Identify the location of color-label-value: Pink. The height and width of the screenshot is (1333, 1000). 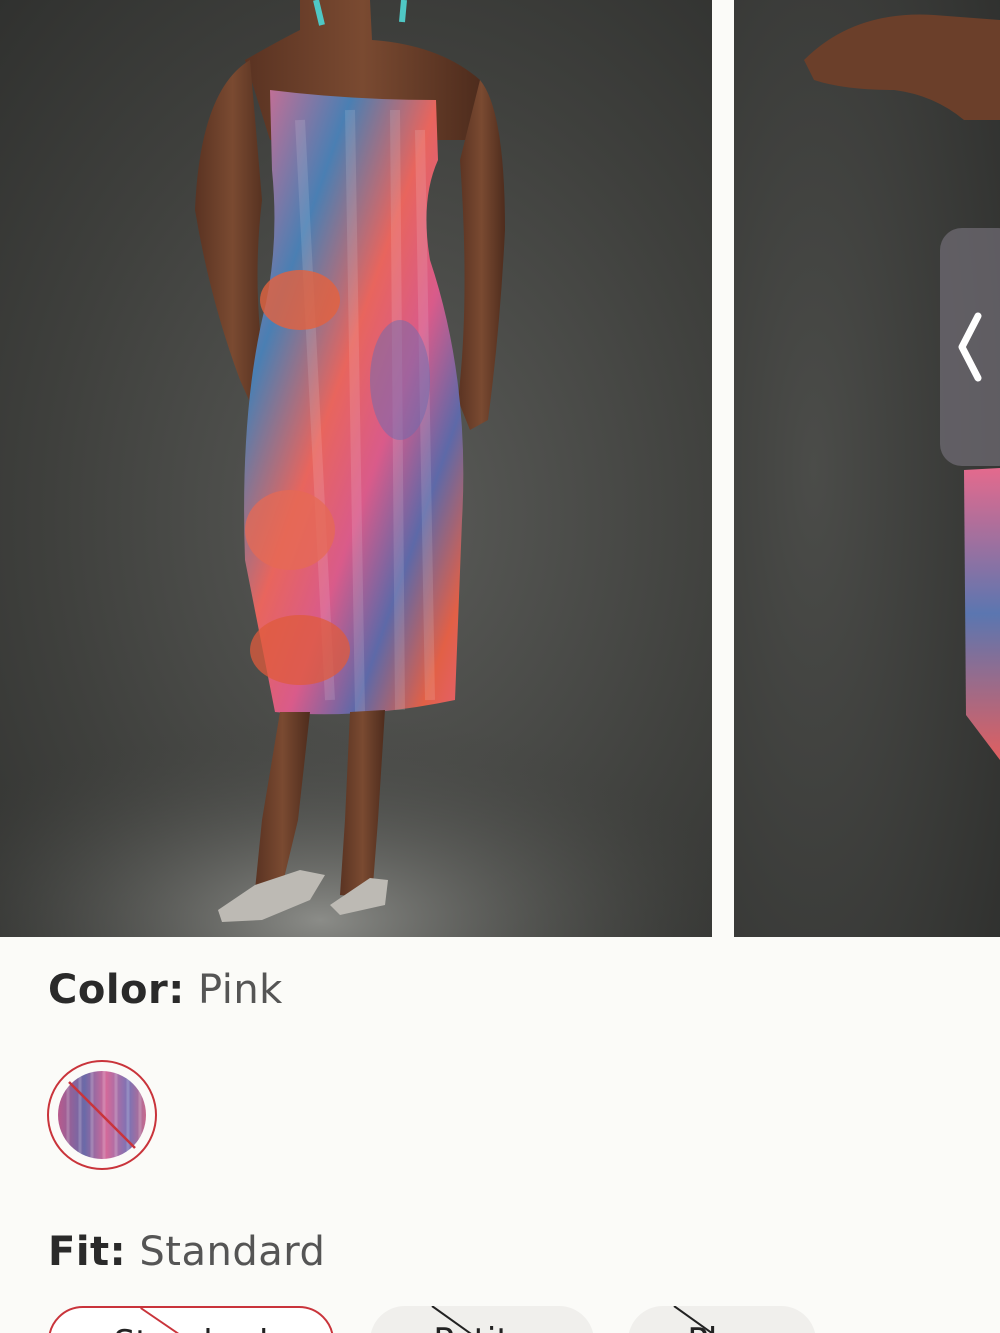
(240, 990).